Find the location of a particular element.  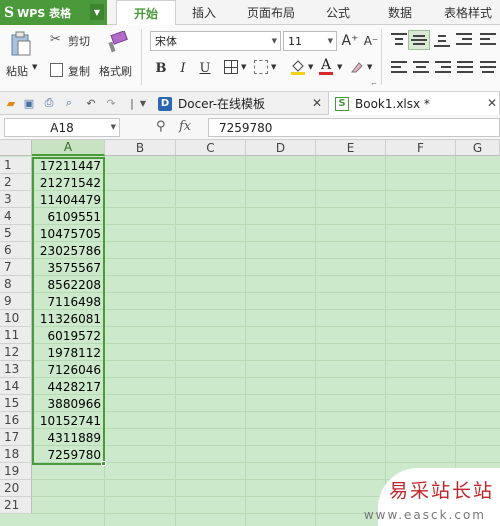

justify-icon is located at coordinates (465, 68).